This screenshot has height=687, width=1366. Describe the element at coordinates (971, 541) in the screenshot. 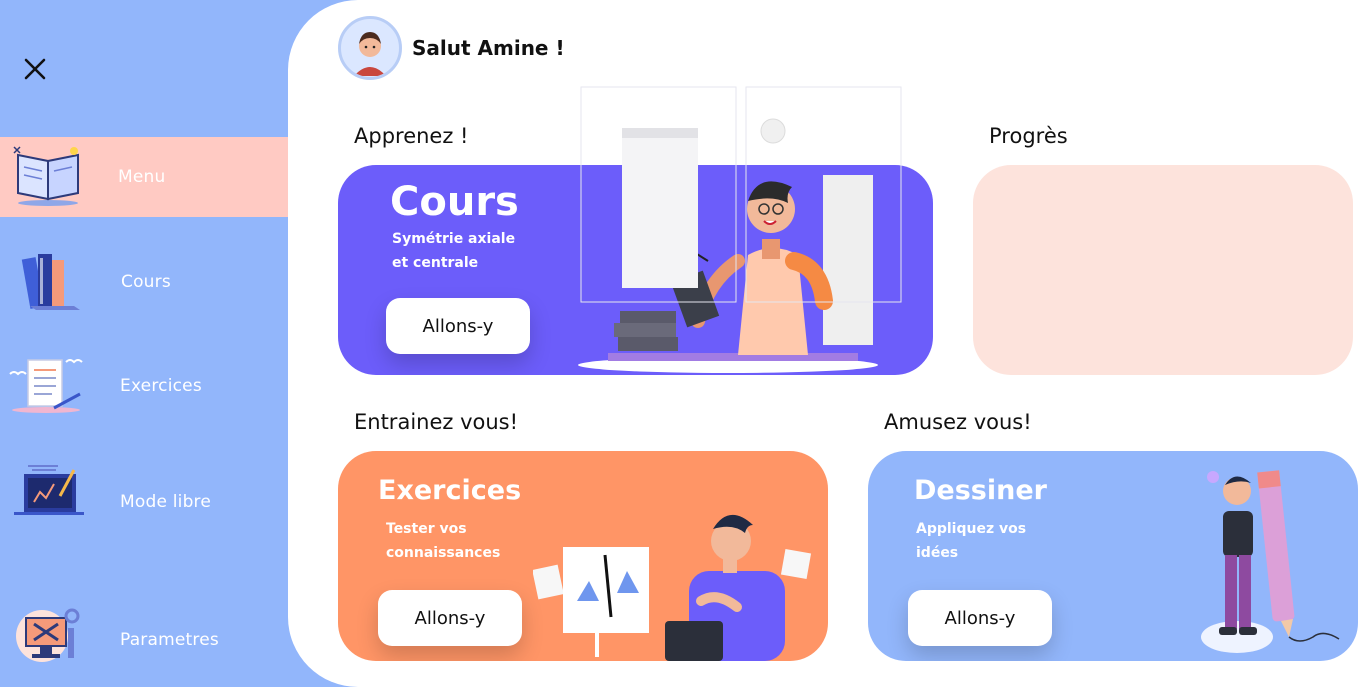

I see `dessiner-card-subtitle: Appliquez vos idées` at that location.